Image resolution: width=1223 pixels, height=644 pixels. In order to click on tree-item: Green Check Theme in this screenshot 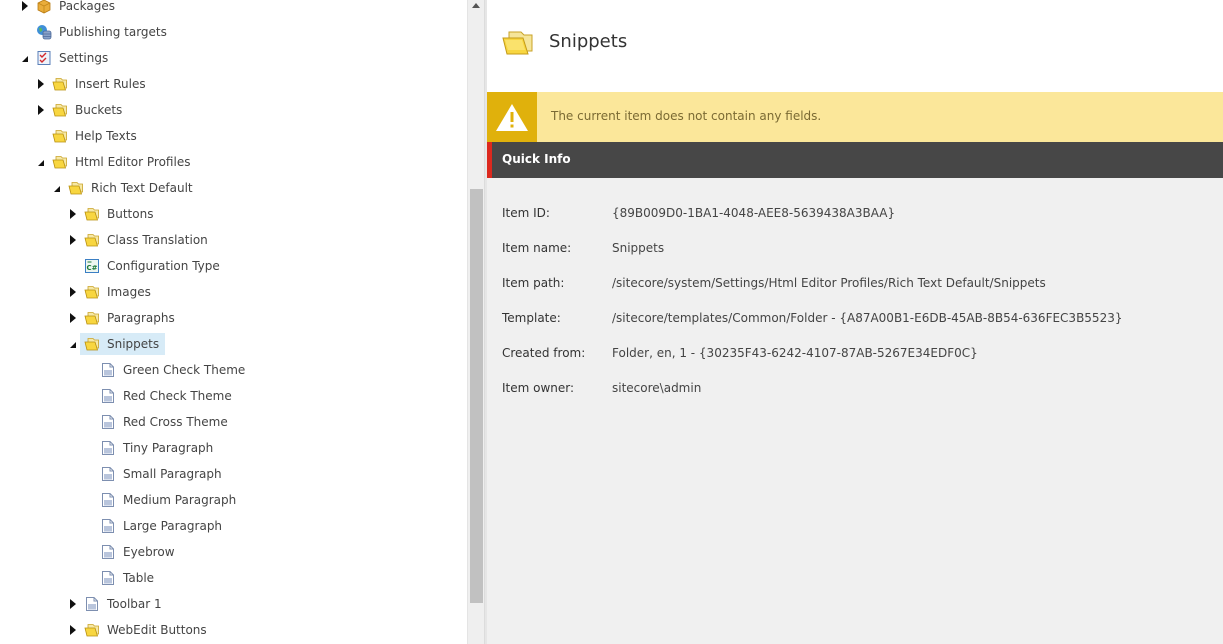, I will do `click(167, 370)`.